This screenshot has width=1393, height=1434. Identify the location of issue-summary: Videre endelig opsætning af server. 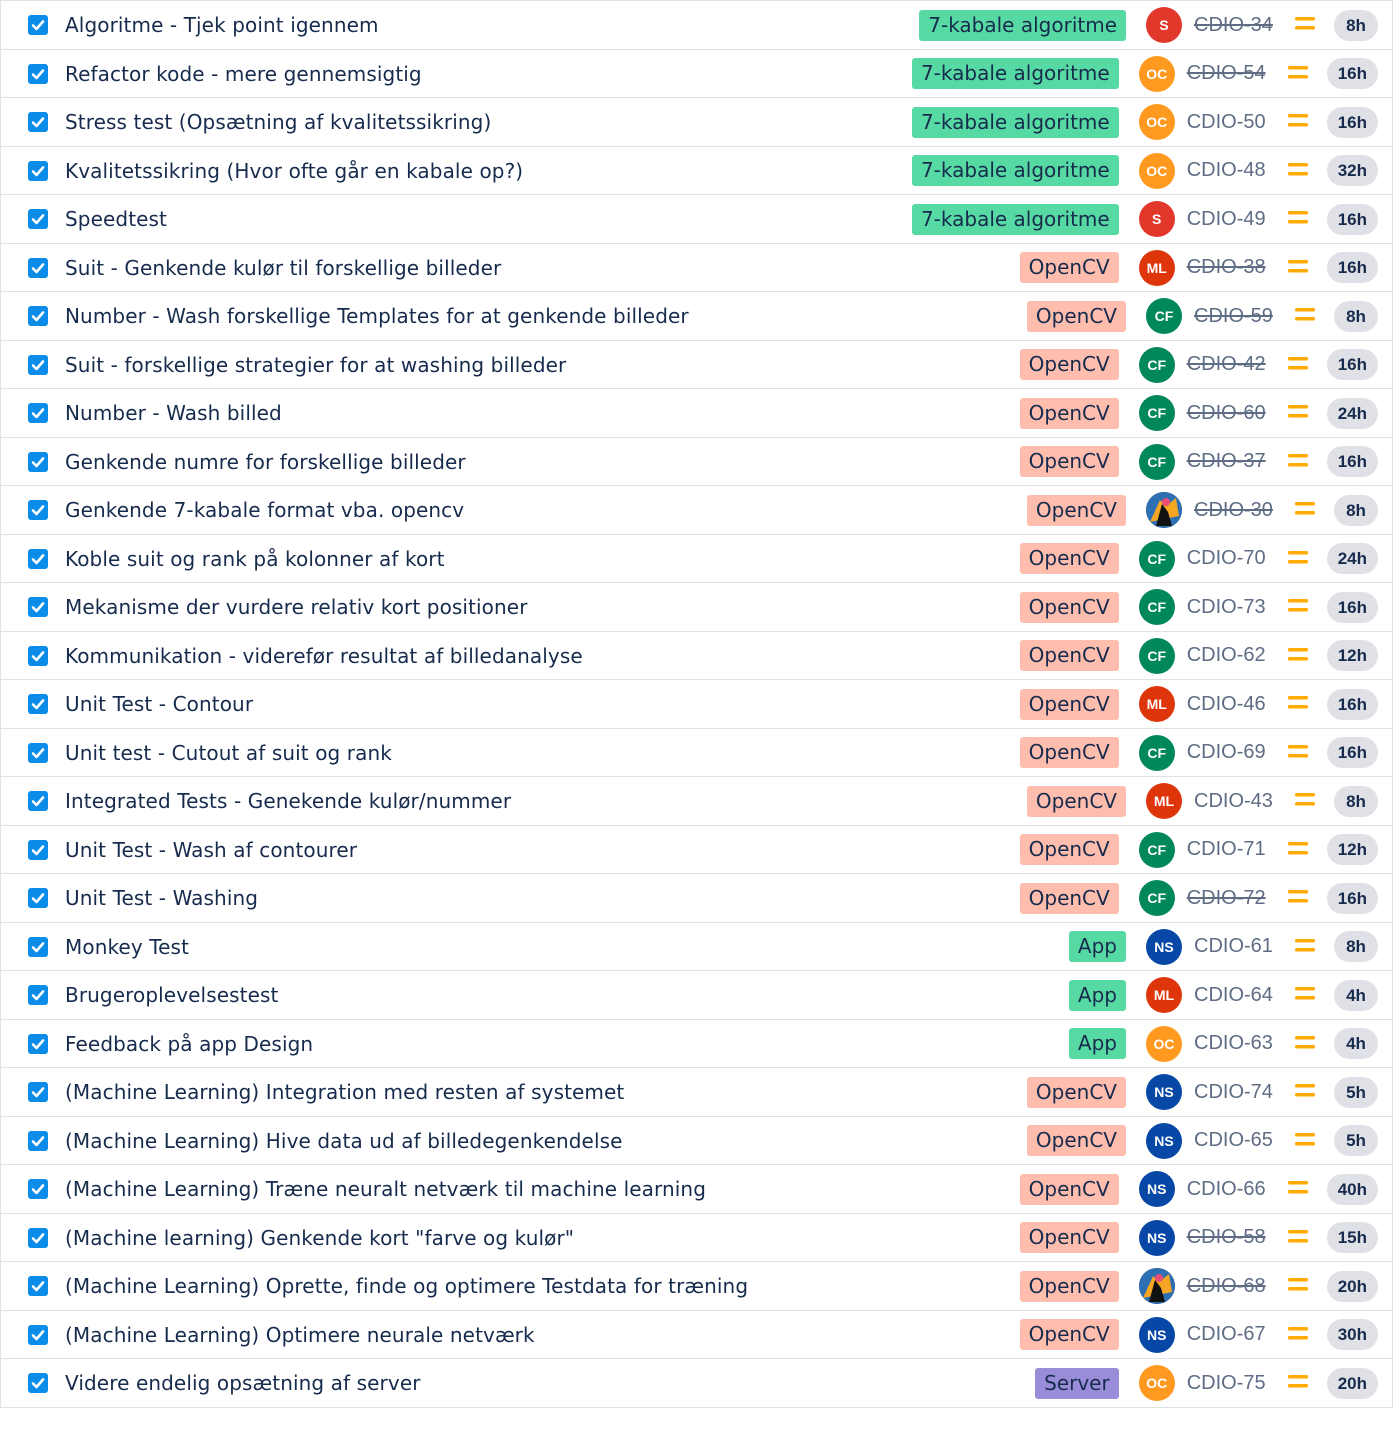
(243, 1383).